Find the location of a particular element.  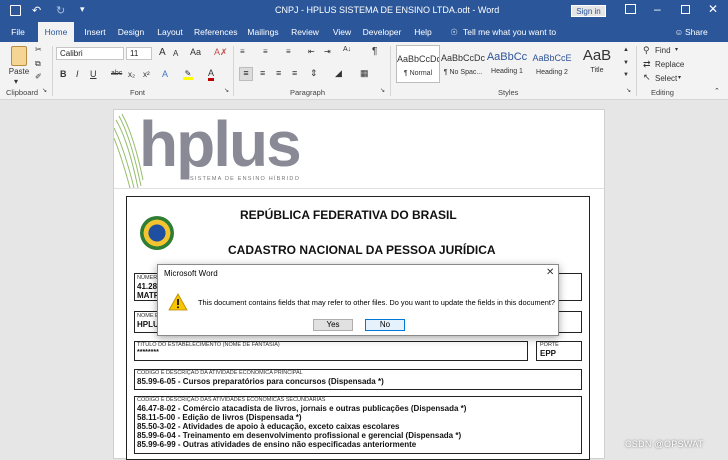

tab-layout: Layout is located at coordinates (170, 32).